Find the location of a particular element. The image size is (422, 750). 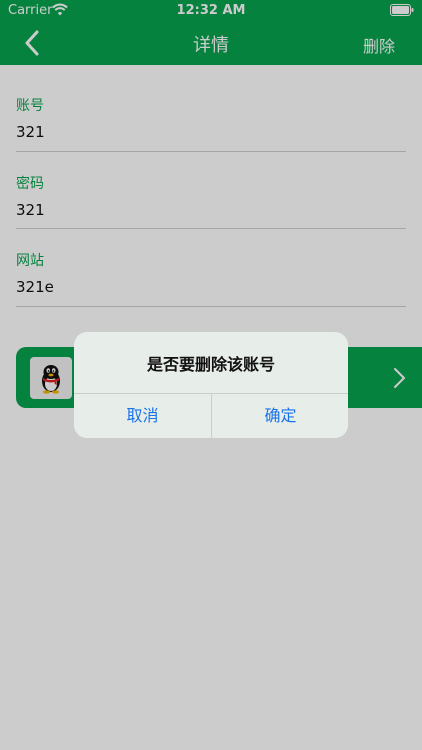

delete-confirm-dialog: 是否要删除该账号 取消 确定 is located at coordinates (211, 385).